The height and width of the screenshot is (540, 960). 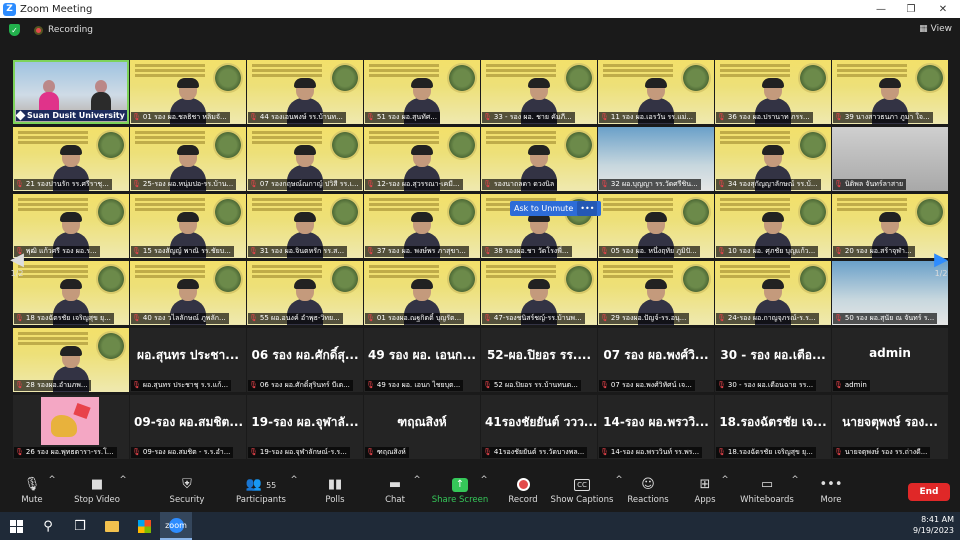 I want to click on apps-options-caret: ^, so click(x=725, y=480).